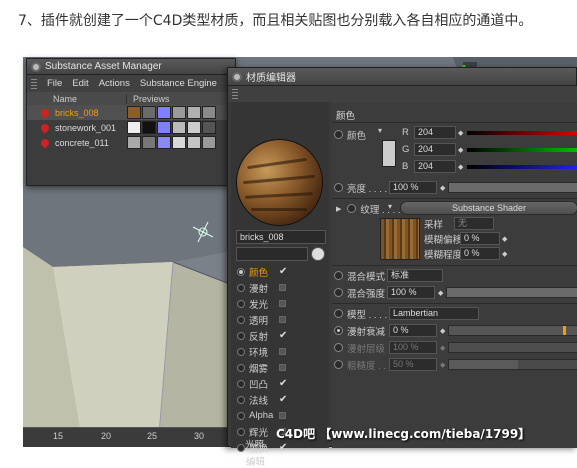 This screenshot has width=577, height=468. I want to click on brightness-row: 亮度 . . . . 100 % ◆, so click(454, 187).